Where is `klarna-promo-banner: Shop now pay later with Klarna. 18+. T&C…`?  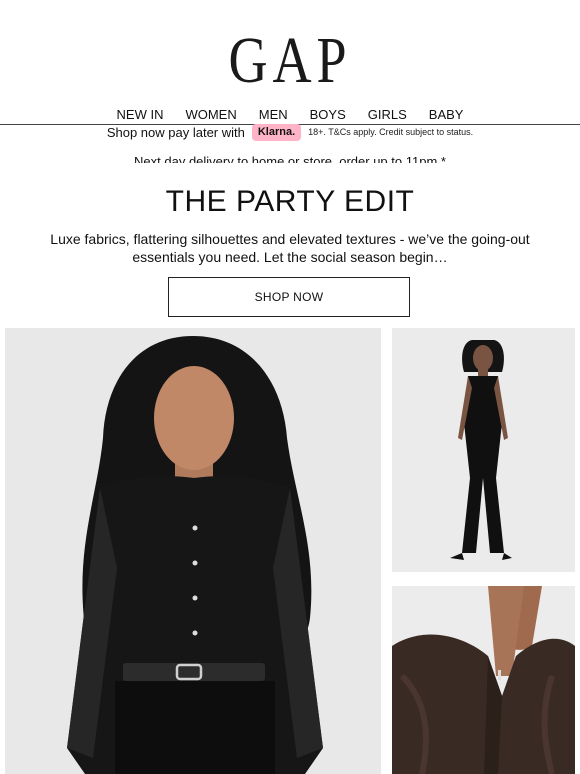 klarna-promo-banner: Shop now pay later with Klarna. 18+. T&C… is located at coordinates (290, 132).